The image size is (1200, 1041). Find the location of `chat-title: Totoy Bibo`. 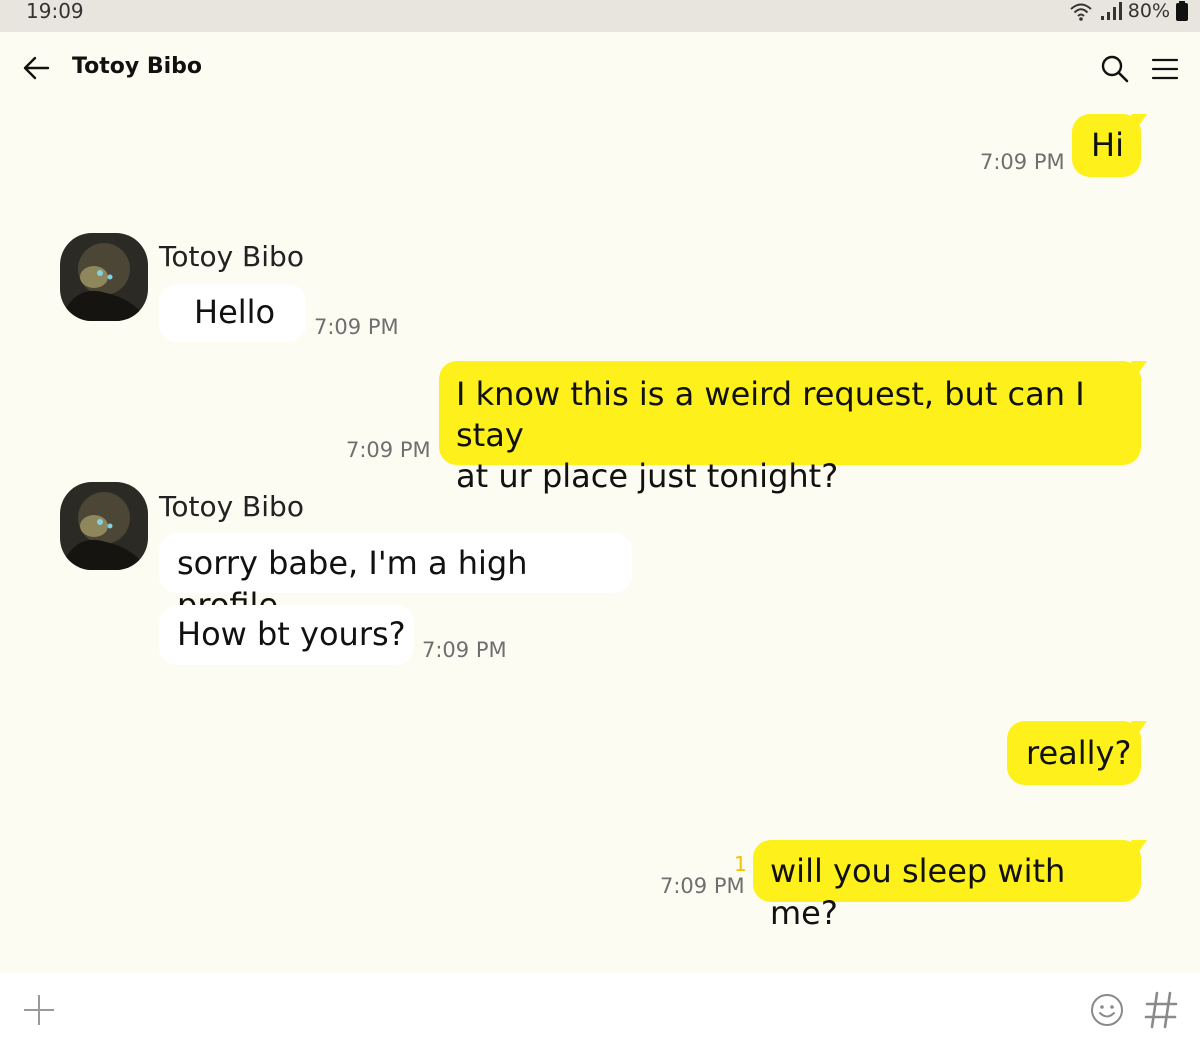

chat-title: Totoy Bibo is located at coordinates (137, 66).